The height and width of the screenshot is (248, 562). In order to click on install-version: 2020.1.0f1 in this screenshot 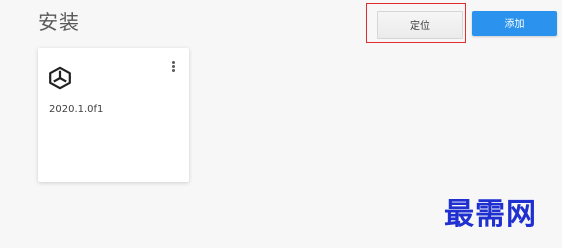, I will do `click(76, 109)`.